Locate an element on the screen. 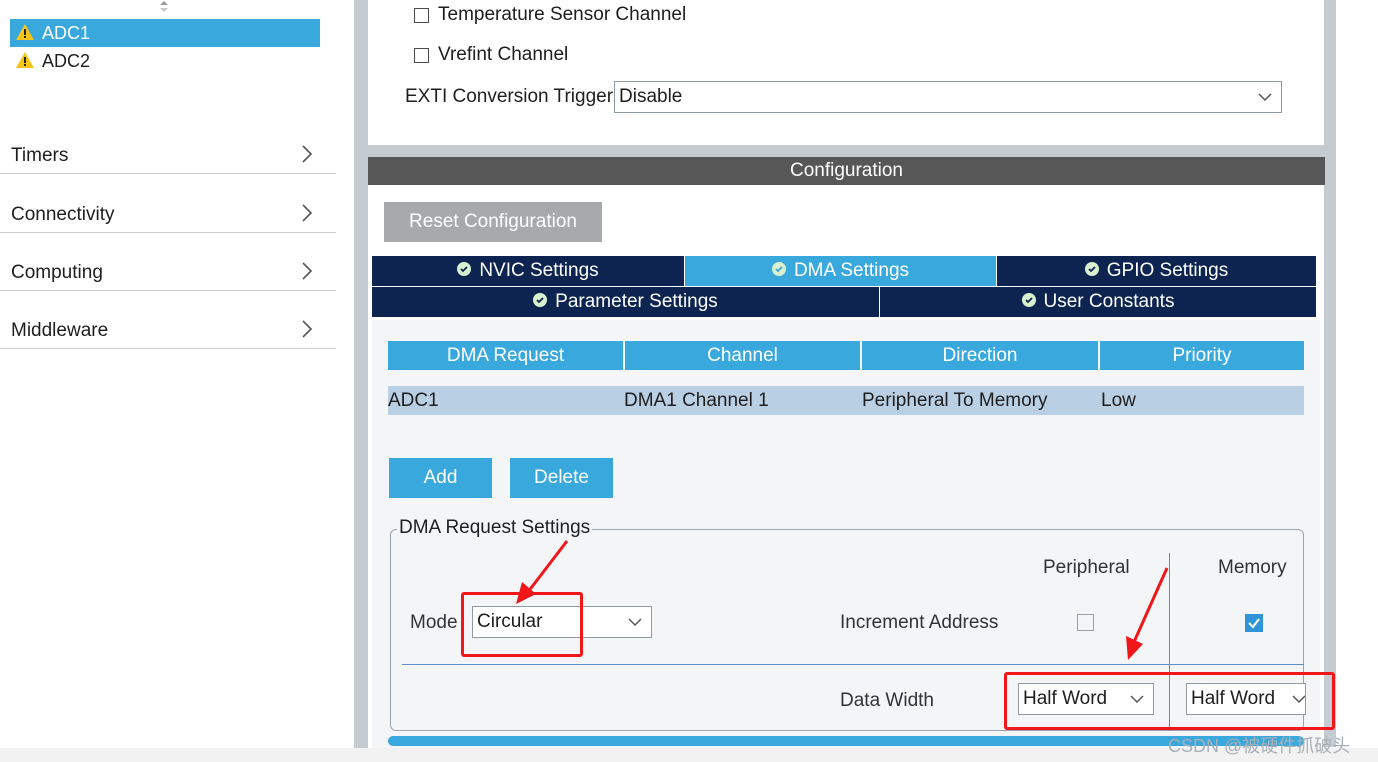  annotation-arrow-data-width is located at coordinates (1147, 613).